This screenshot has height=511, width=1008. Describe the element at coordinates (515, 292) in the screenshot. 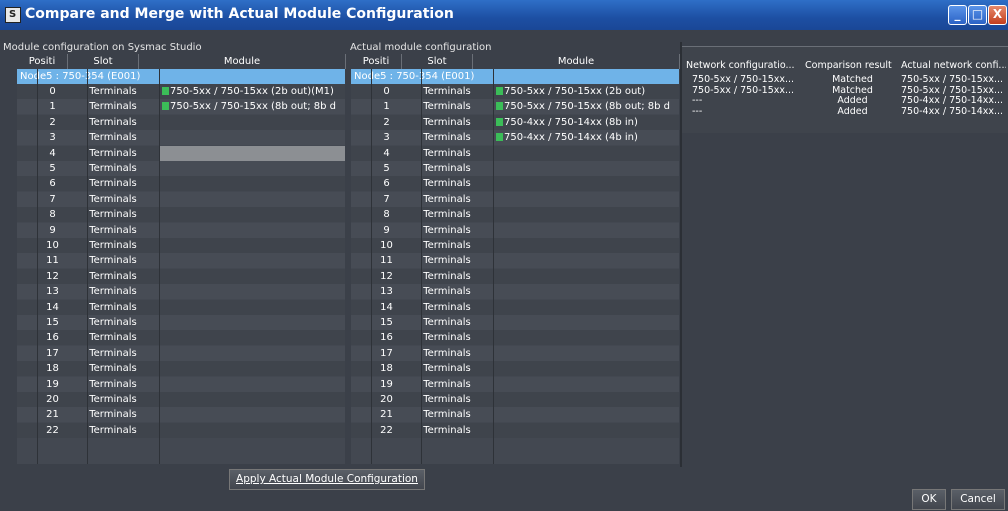

I see `table-row: 13 Terminals` at that location.